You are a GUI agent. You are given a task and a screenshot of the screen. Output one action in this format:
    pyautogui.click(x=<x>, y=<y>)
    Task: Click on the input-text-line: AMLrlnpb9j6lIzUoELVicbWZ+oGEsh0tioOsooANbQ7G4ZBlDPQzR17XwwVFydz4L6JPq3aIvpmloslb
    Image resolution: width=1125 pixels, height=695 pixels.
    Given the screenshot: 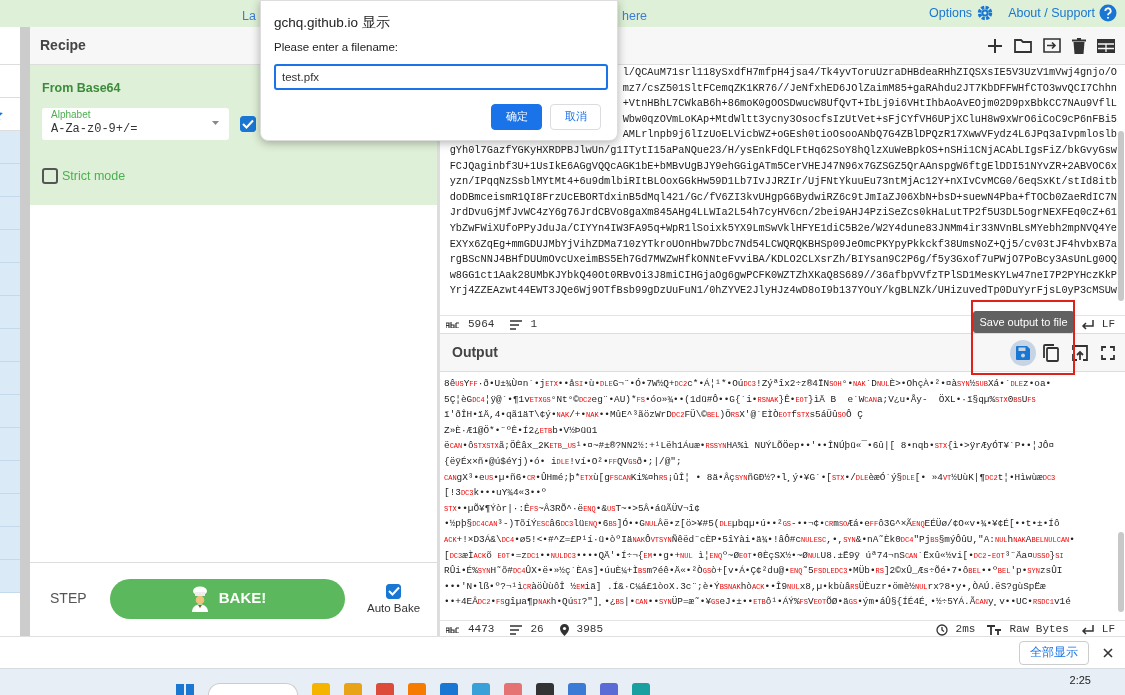 What is the action you would take?
    pyautogui.click(x=869, y=135)
    